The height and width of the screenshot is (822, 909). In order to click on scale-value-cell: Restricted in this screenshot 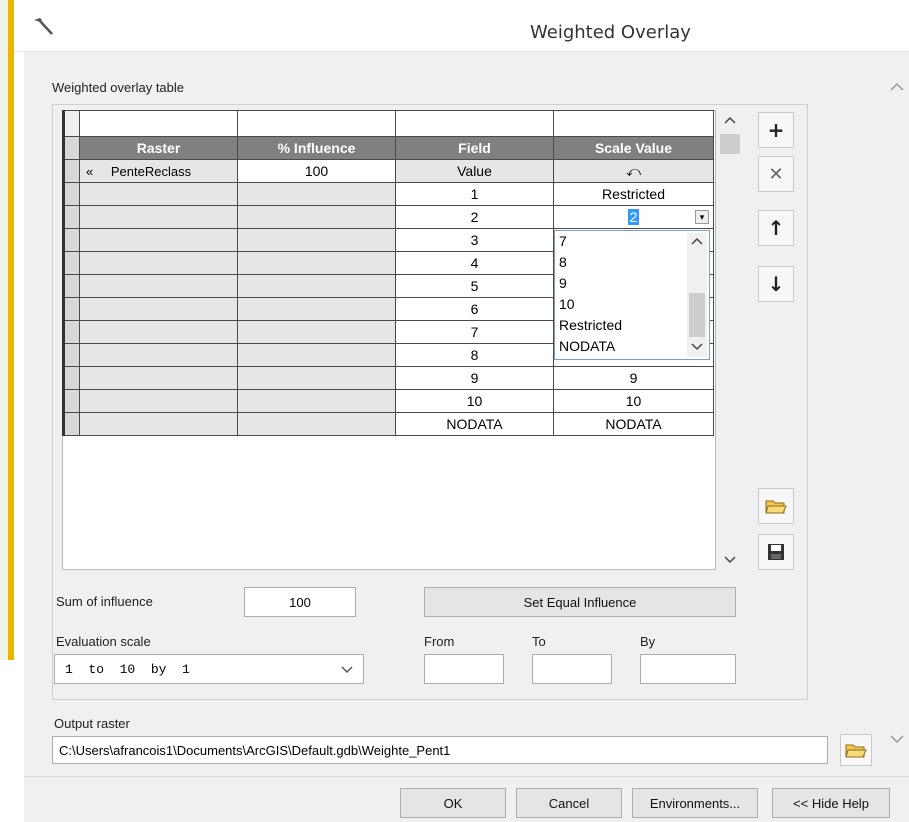, I will do `click(633, 194)`.